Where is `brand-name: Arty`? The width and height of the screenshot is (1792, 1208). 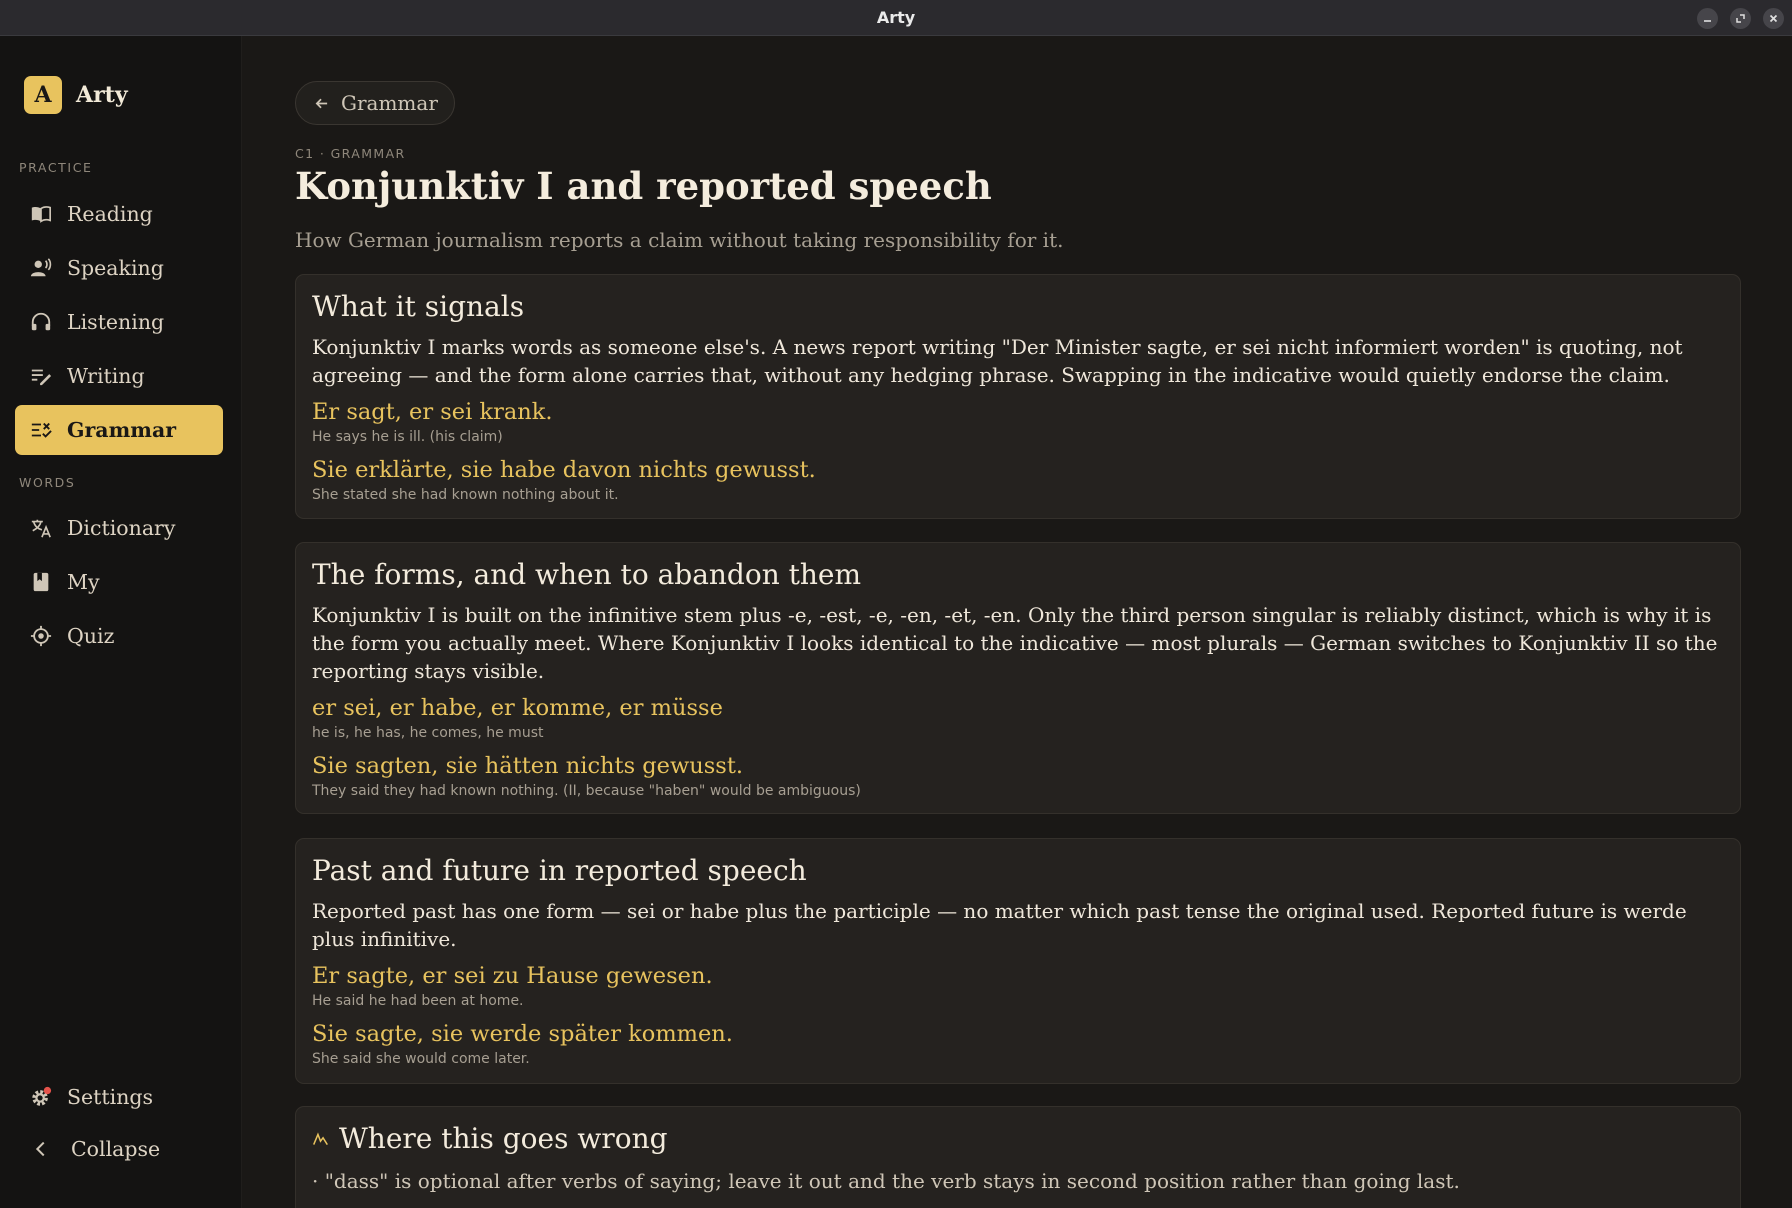
brand-name: Arty is located at coordinates (102, 95).